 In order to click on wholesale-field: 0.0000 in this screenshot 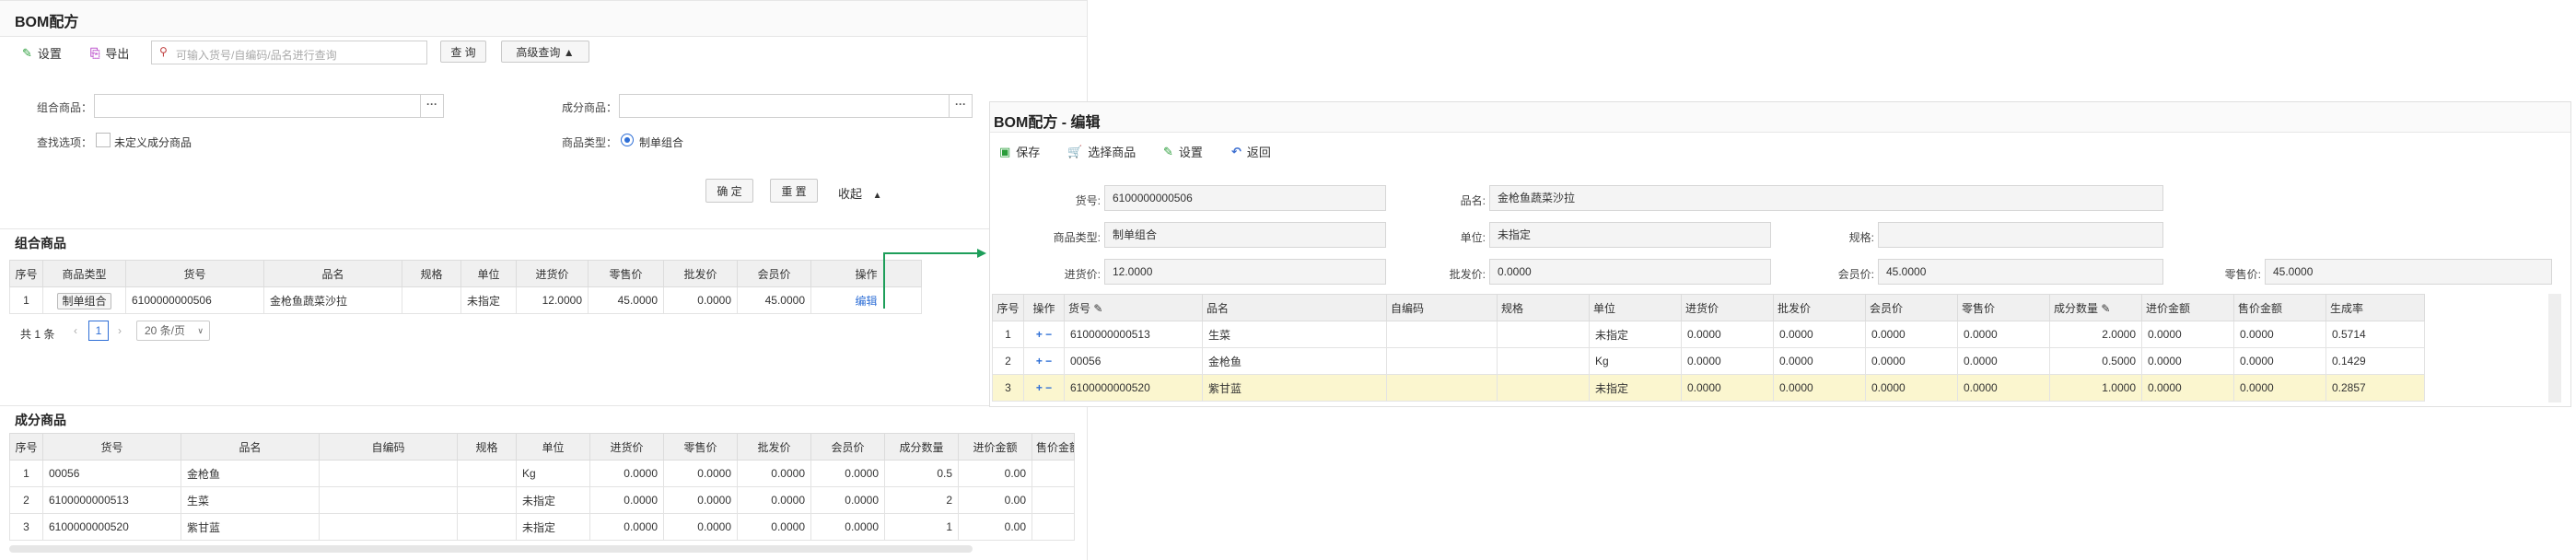, I will do `click(1630, 272)`.